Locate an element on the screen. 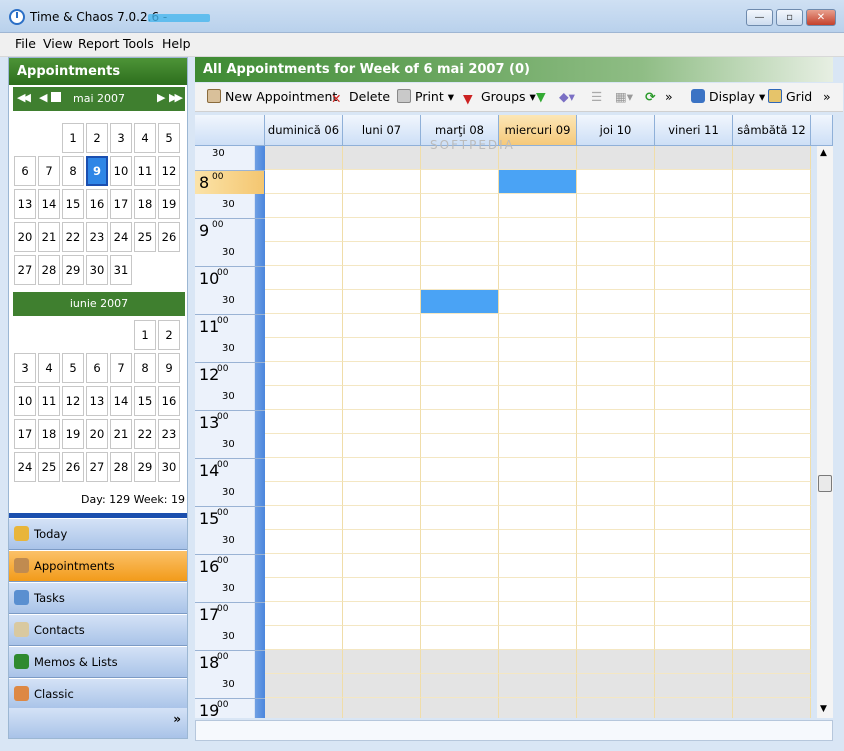  calendar-day: 5 is located at coordinates (169, 138).